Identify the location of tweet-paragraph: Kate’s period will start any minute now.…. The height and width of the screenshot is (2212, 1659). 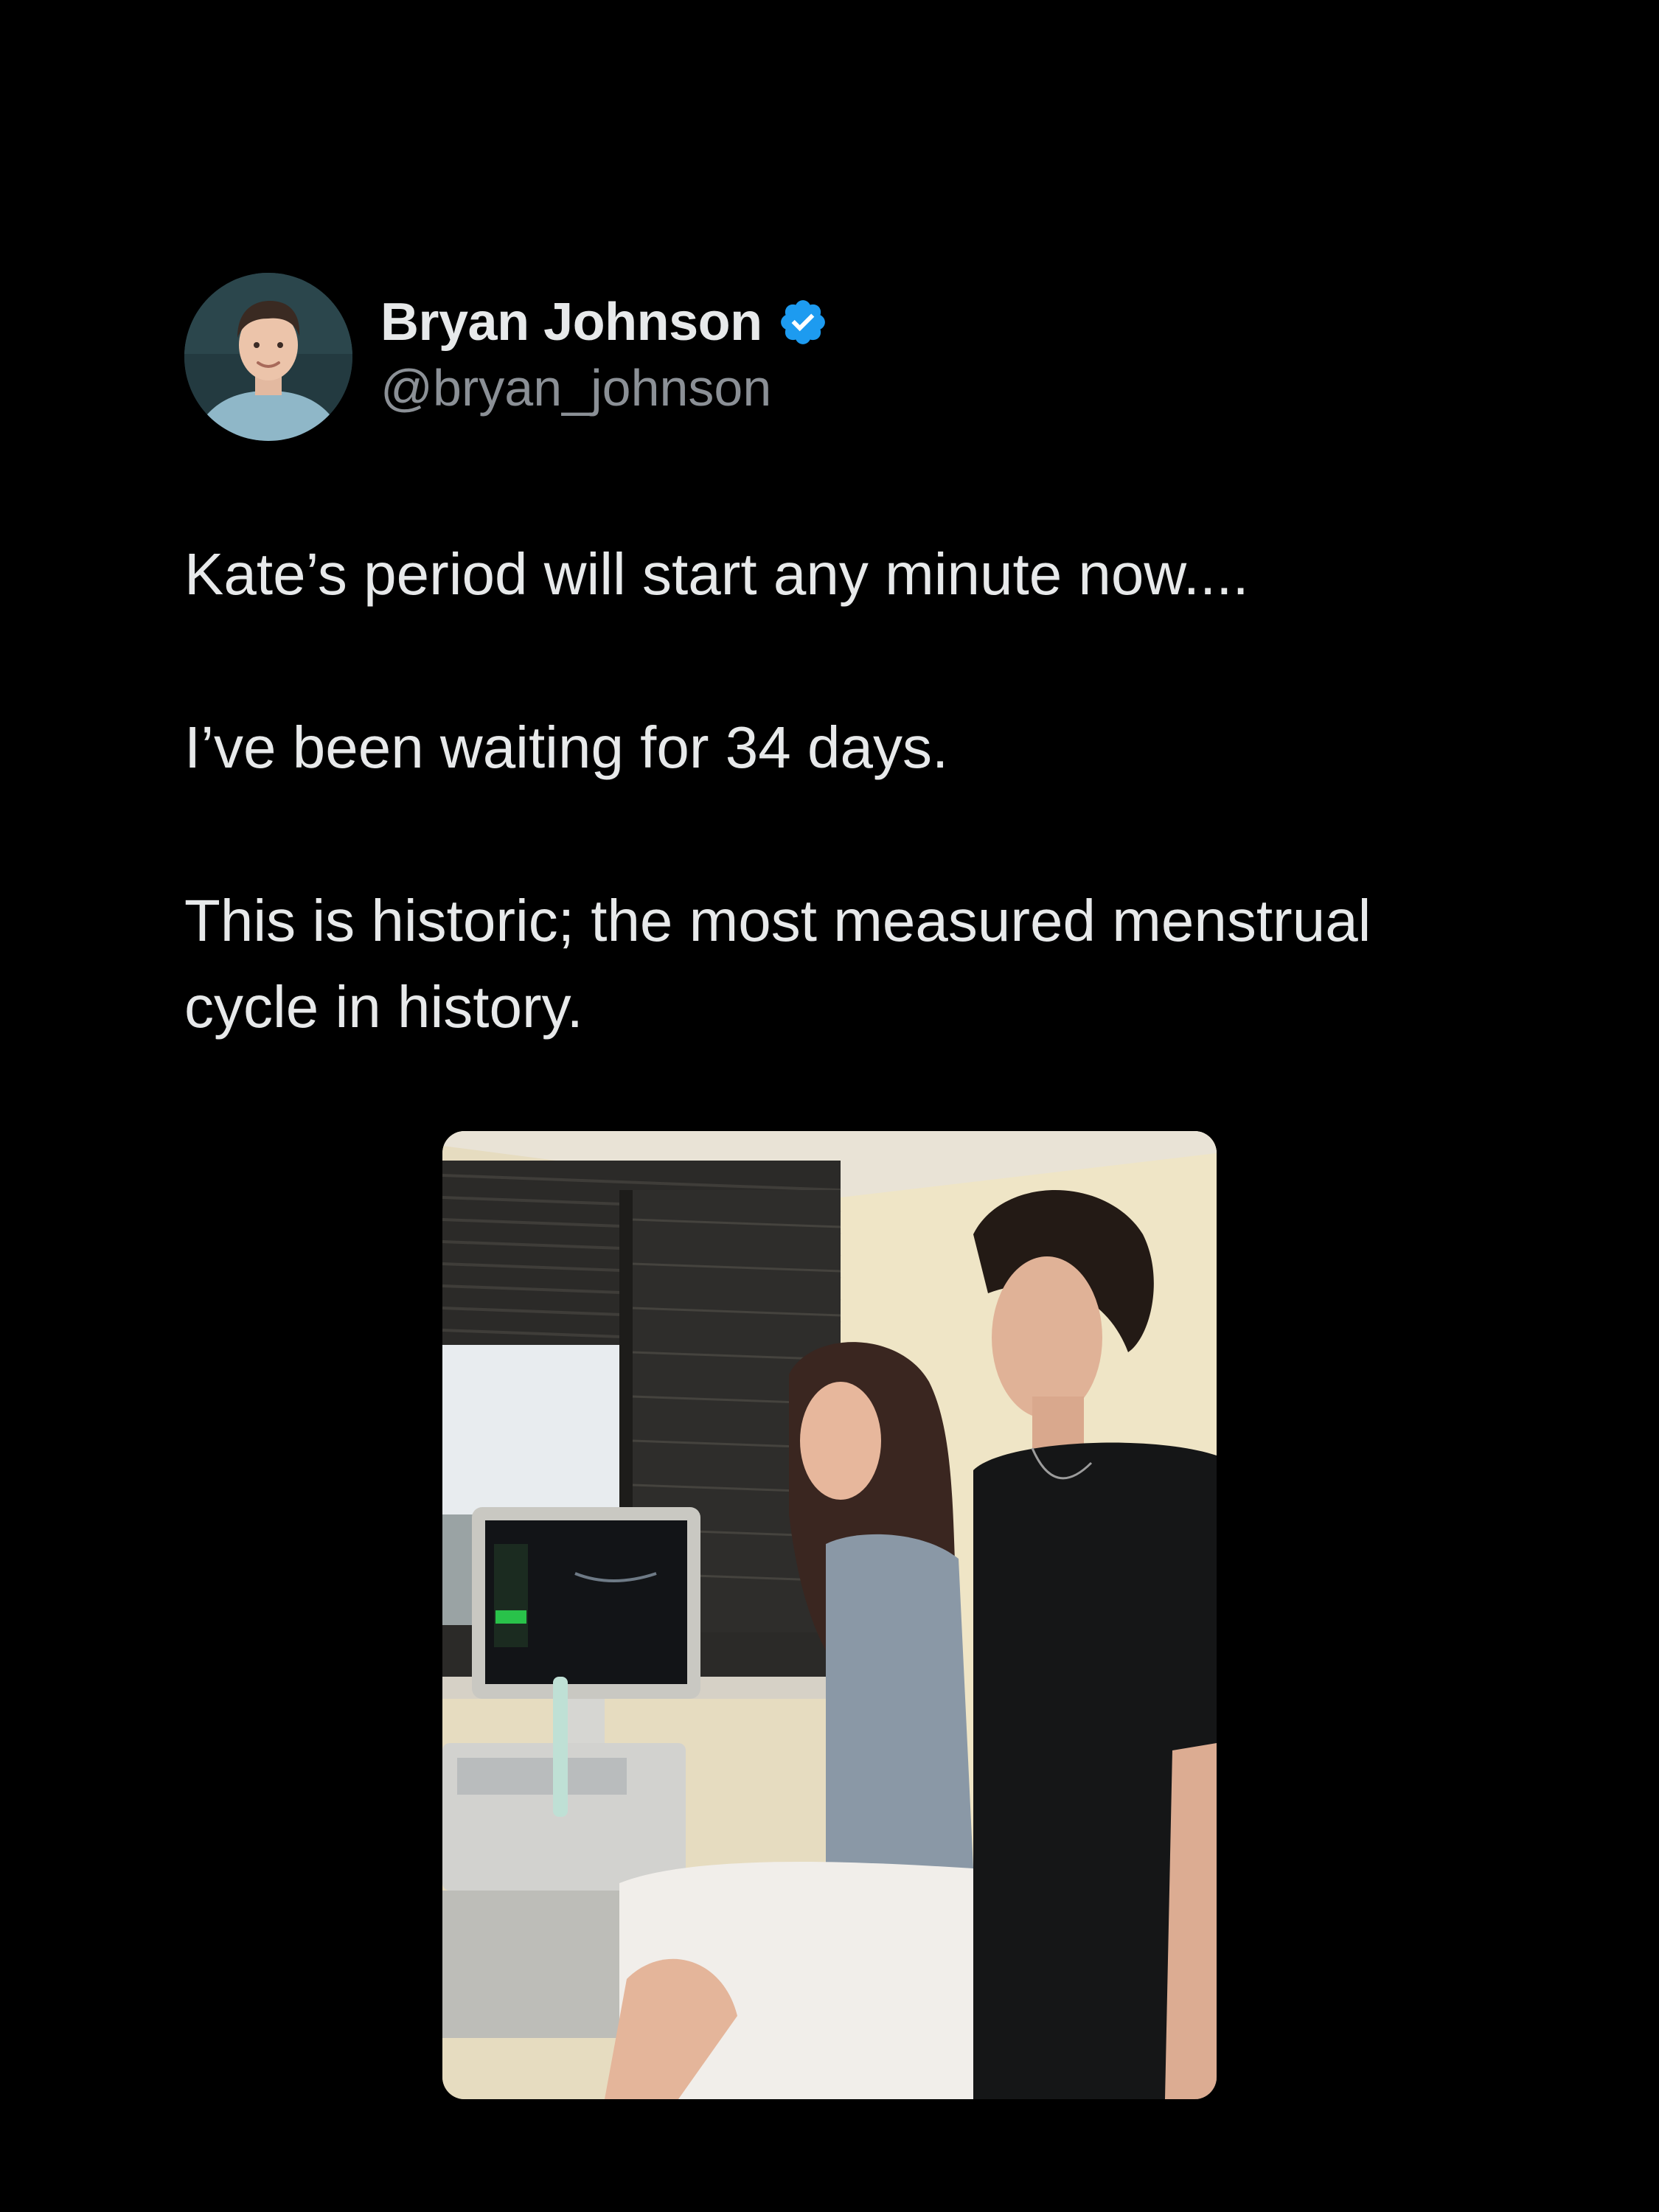
(848, 574).